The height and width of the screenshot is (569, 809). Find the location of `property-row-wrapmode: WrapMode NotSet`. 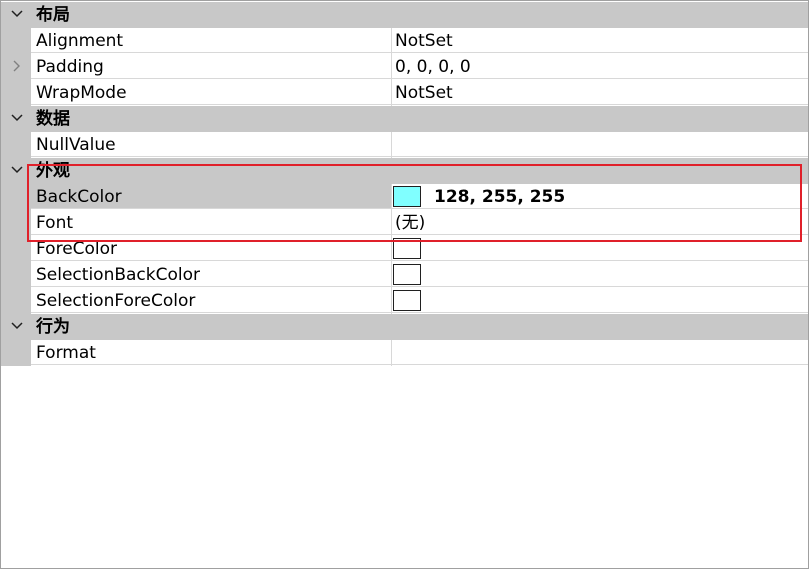

property-row-wrapmode: WrapMode NotSet is located at coordinates (404, 93).